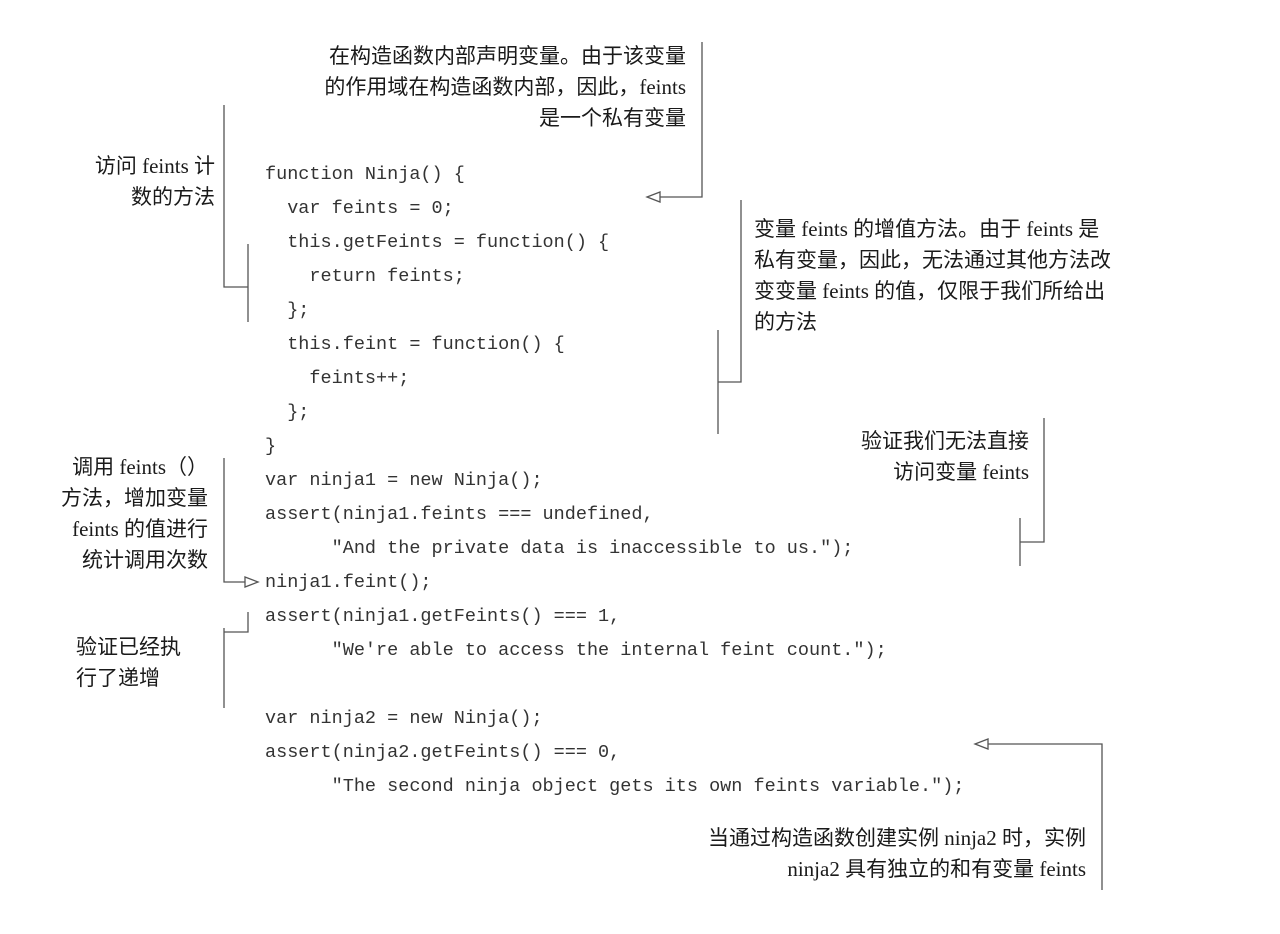  What do you see at coordinates (785, 322) in the screenshot?
I see `annotation-line: 的方法` at bounding box center [785, 322].